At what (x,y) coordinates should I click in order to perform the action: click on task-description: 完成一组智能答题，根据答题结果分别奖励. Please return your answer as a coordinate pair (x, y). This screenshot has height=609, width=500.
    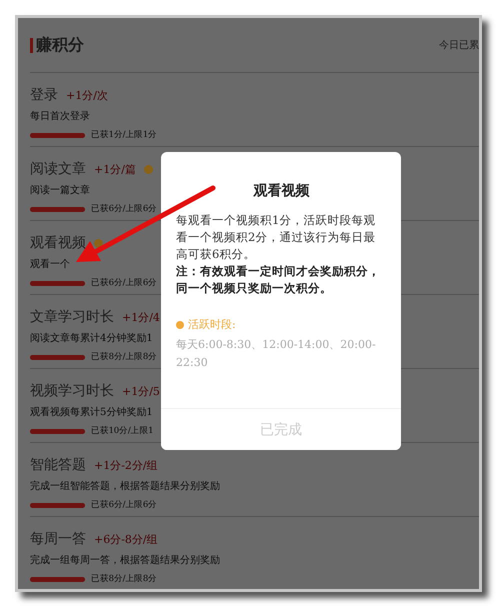
    Looking at the image, I should click on (125, 486).